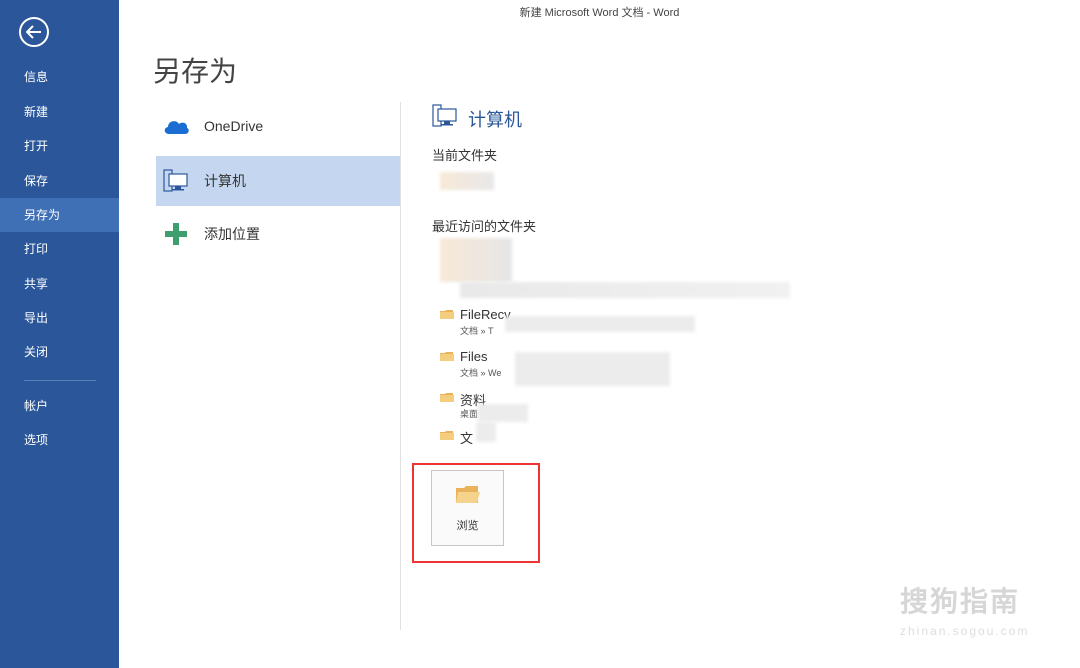 The image size is (1080, 668). What do you see at coordinates (960, 601) in the screenshot?
I see `watermark: 搜狗指南` at bounding box center [960, 601].